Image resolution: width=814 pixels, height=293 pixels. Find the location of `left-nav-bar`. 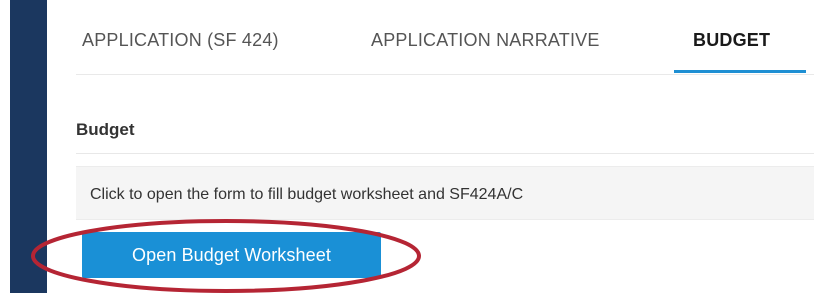

left-nav-bar is located at coordinates (28, 146).